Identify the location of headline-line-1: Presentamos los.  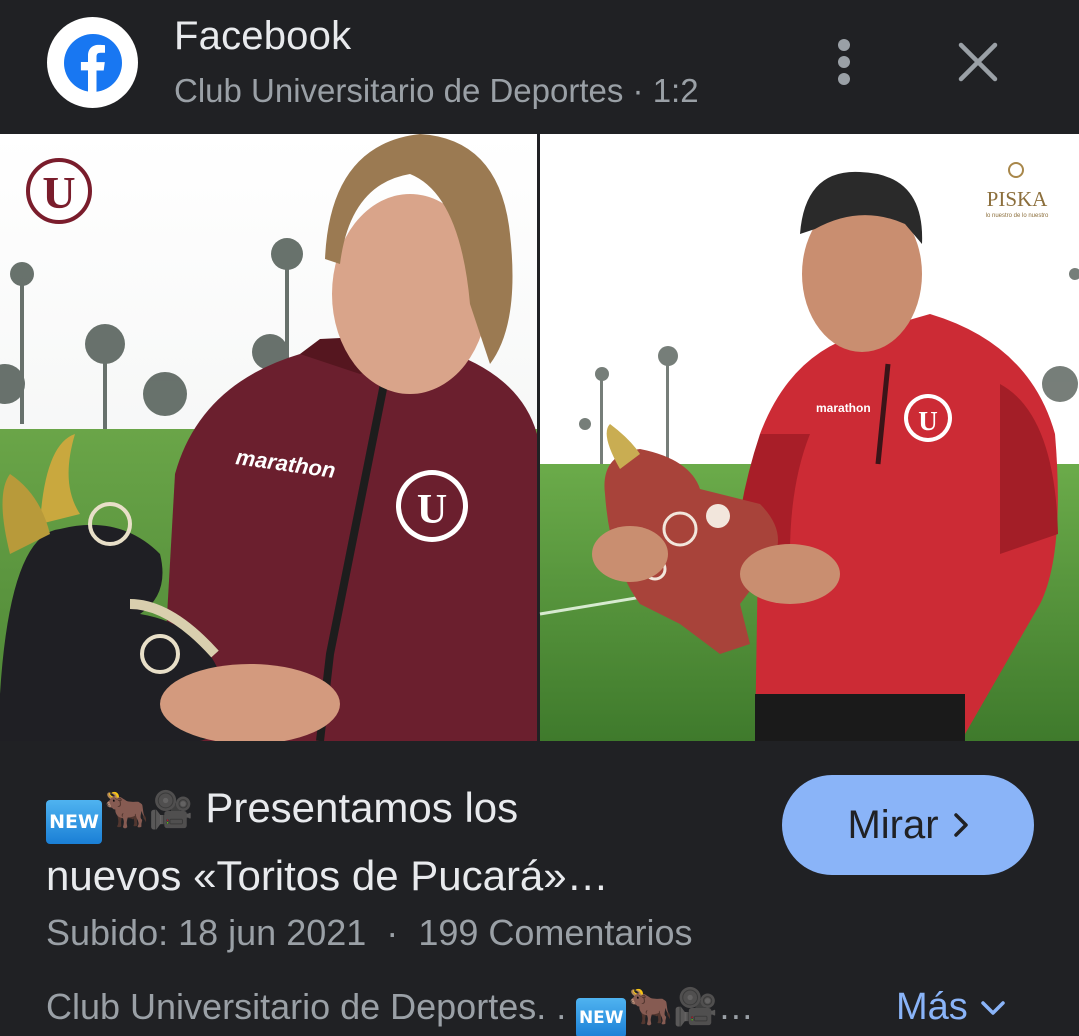
(362, 807).